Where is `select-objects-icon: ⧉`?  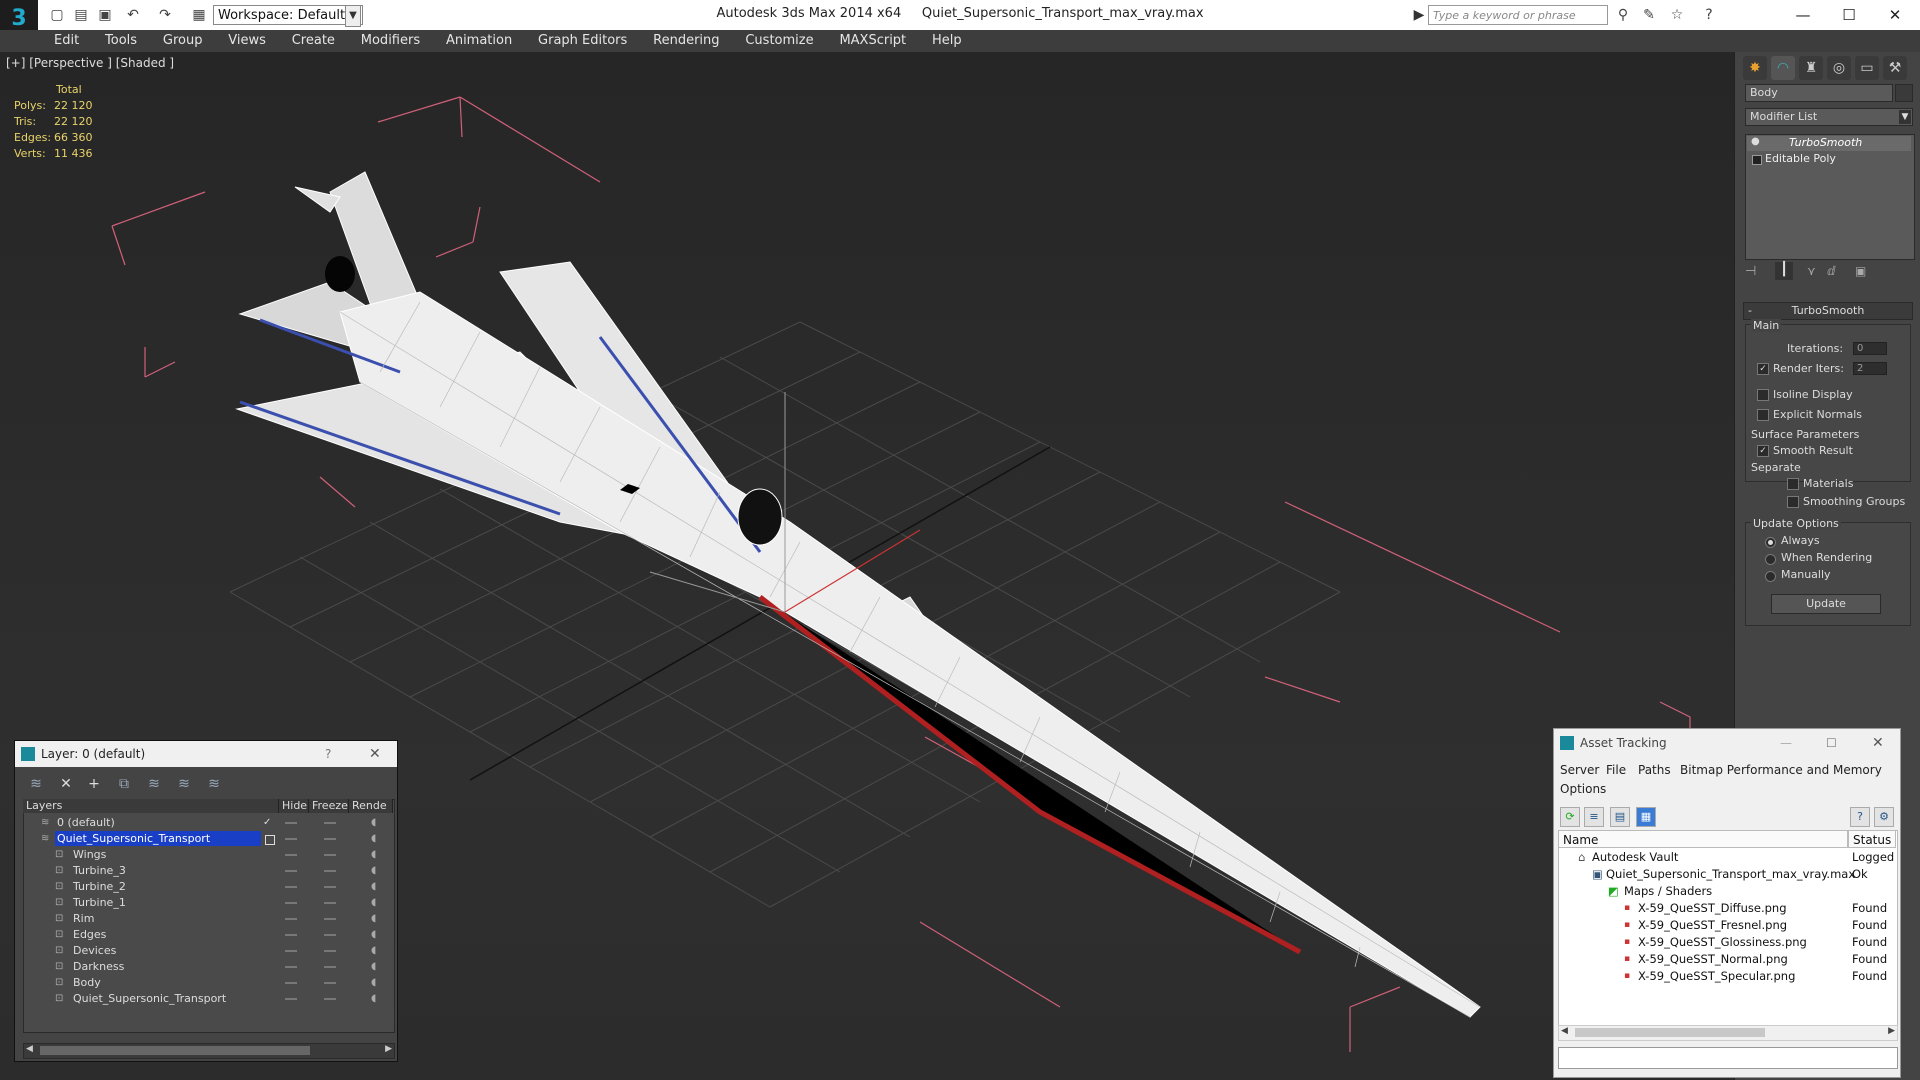 select-objects-icon: ⧉ is located at coordinates (124, 784).